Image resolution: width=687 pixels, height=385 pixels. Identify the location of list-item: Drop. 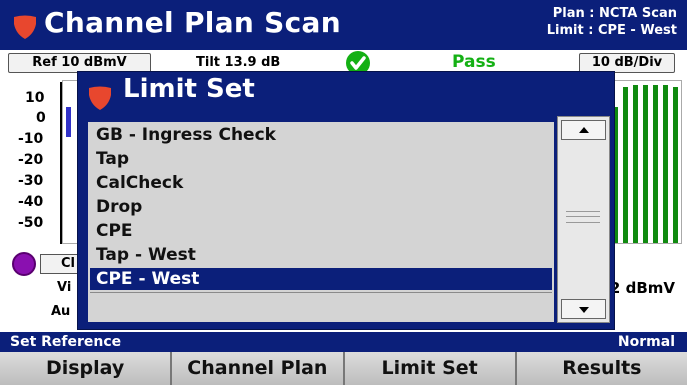
(321, 207).